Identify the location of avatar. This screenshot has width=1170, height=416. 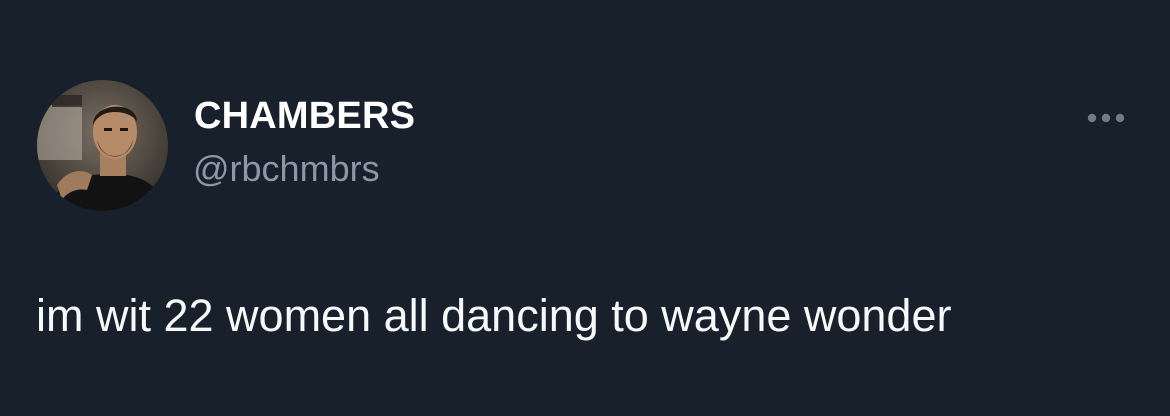
(102, 145).